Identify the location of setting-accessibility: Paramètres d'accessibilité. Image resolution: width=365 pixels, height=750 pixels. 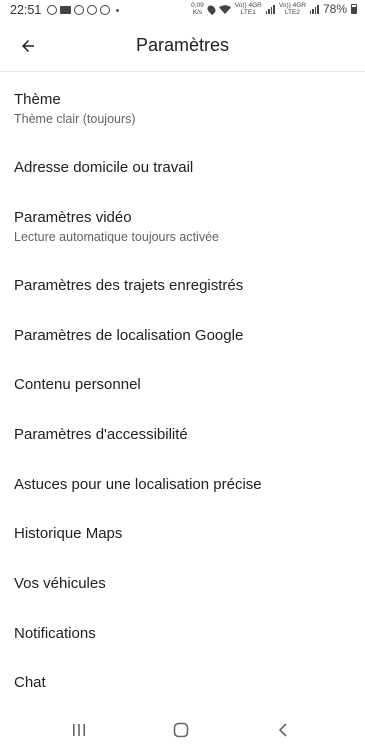
(182, 434).